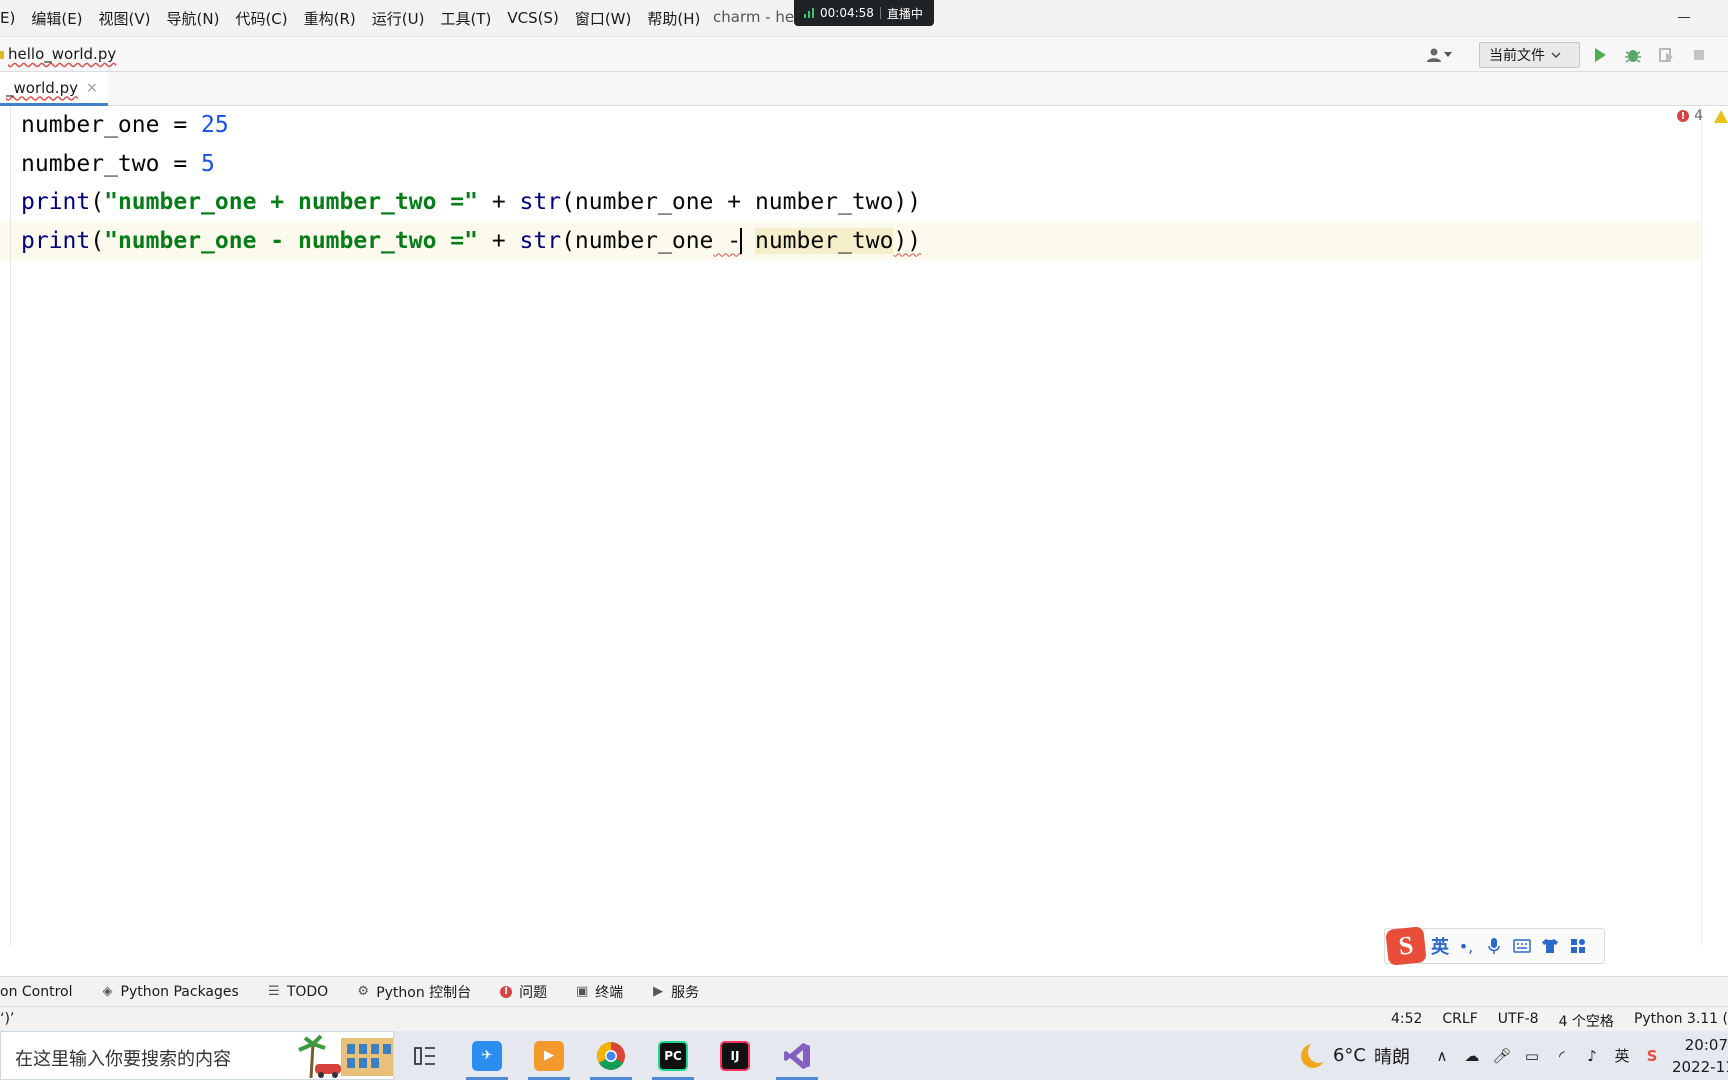  Describe the element at coordinates (62, 54) in the screenshot. I see `breadcrumb-file: hello_world.py` at that location.